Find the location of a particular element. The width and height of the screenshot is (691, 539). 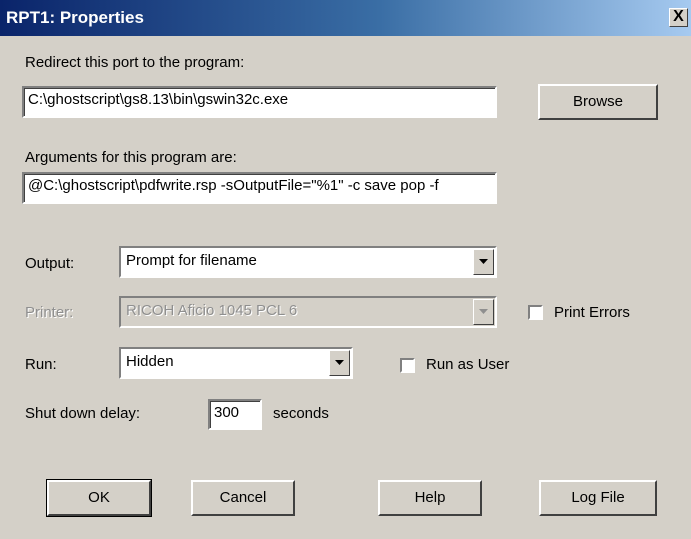

close-button: X is located at coordinates (678, 17).